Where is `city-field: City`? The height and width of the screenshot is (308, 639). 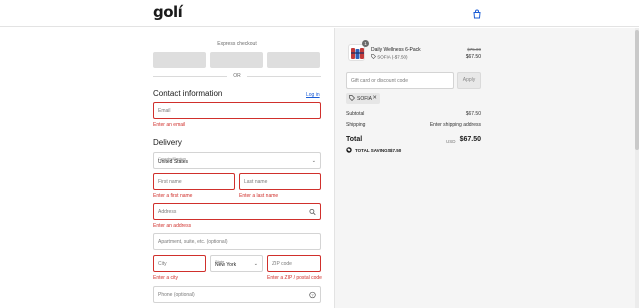
city-field: City is located at coordinates (179, 263).